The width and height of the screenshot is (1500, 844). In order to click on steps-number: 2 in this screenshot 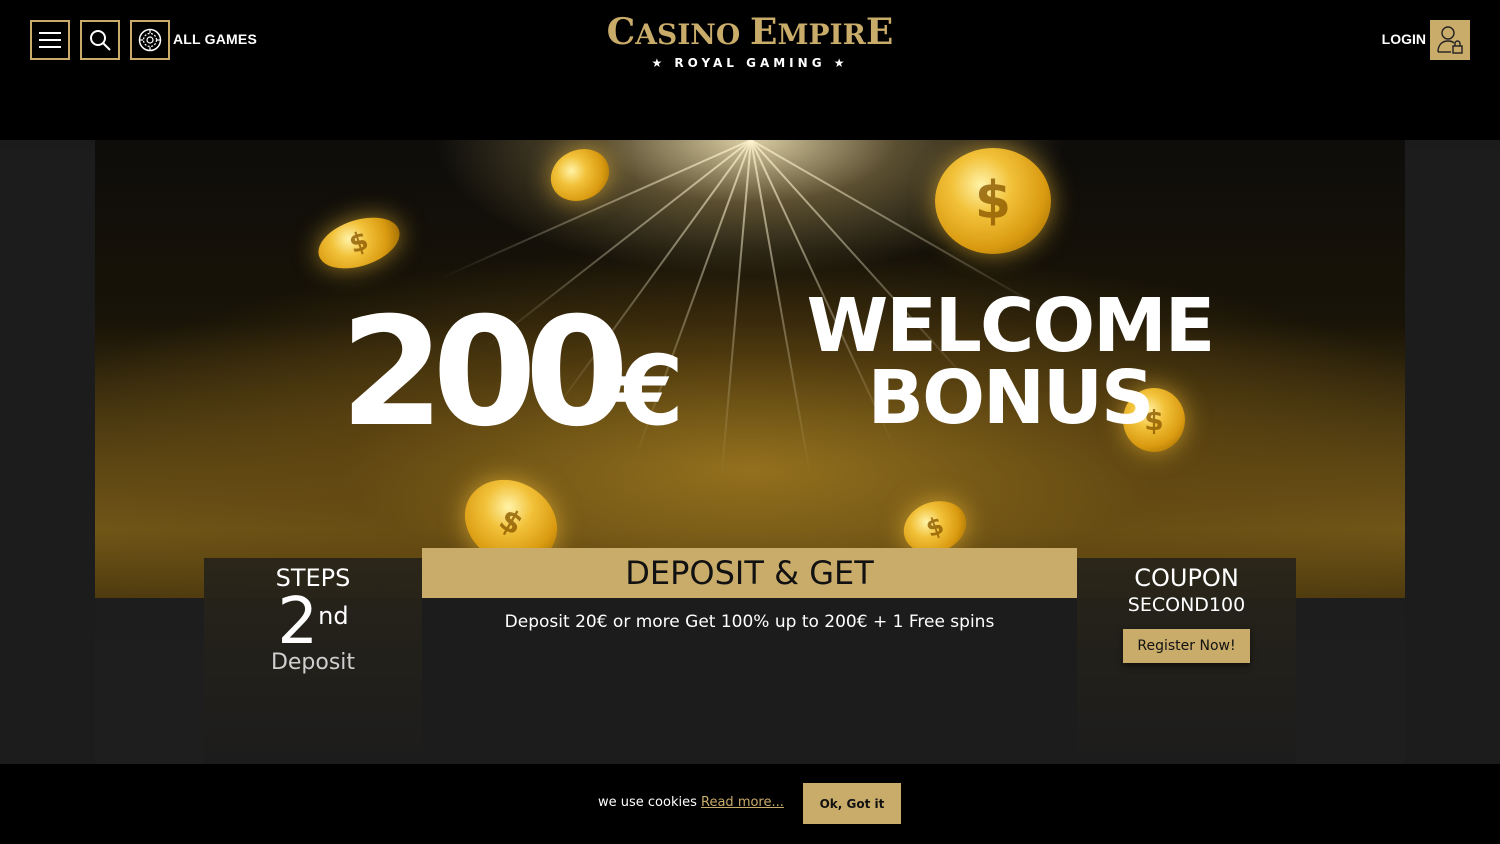, I will do `click(298, 622)`.